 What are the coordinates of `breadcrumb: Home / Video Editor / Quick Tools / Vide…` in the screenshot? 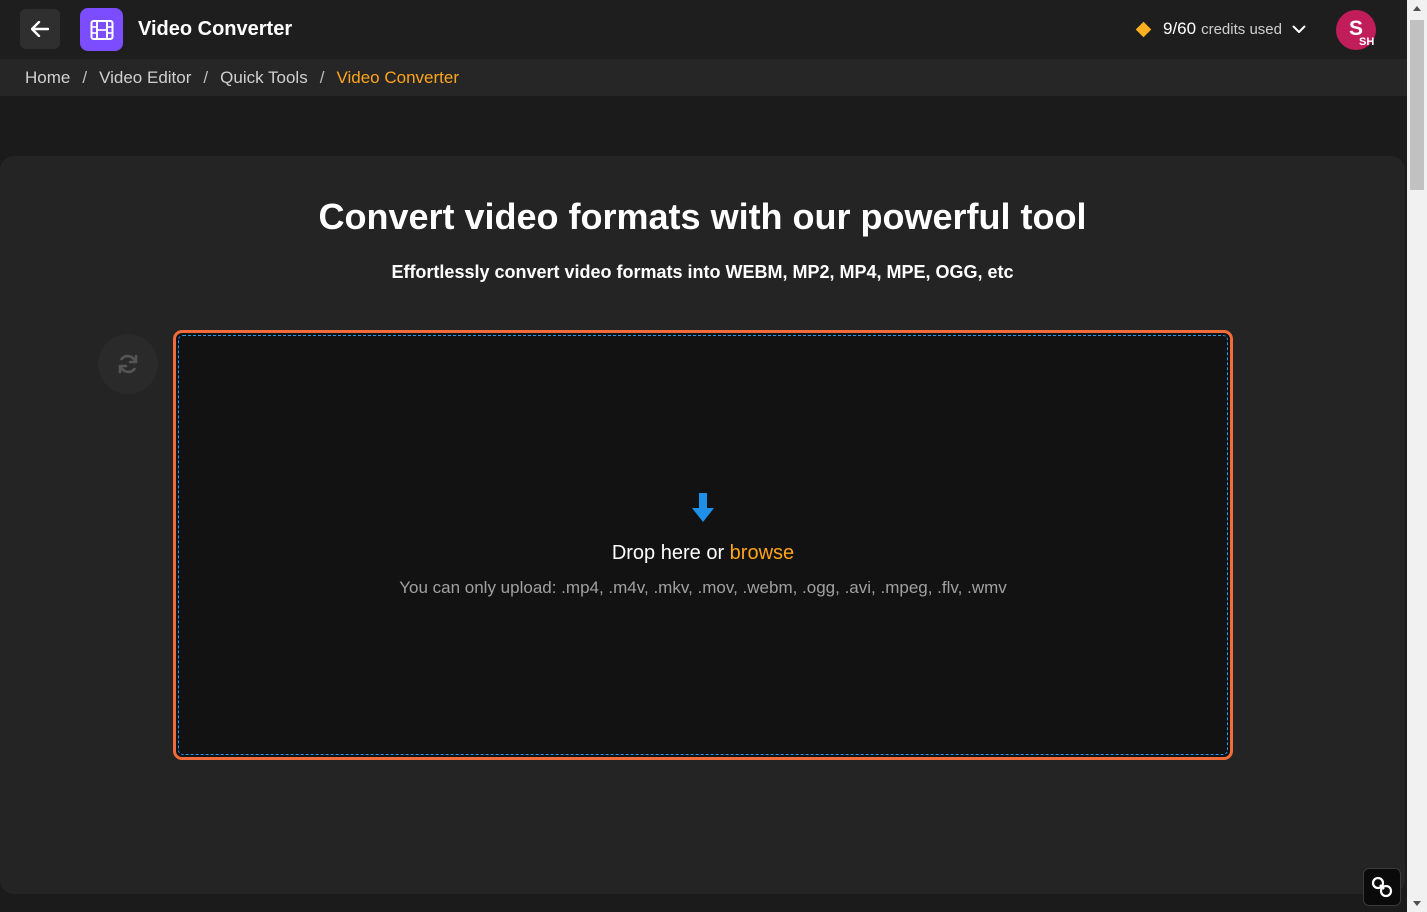 It's located at (703, 77).